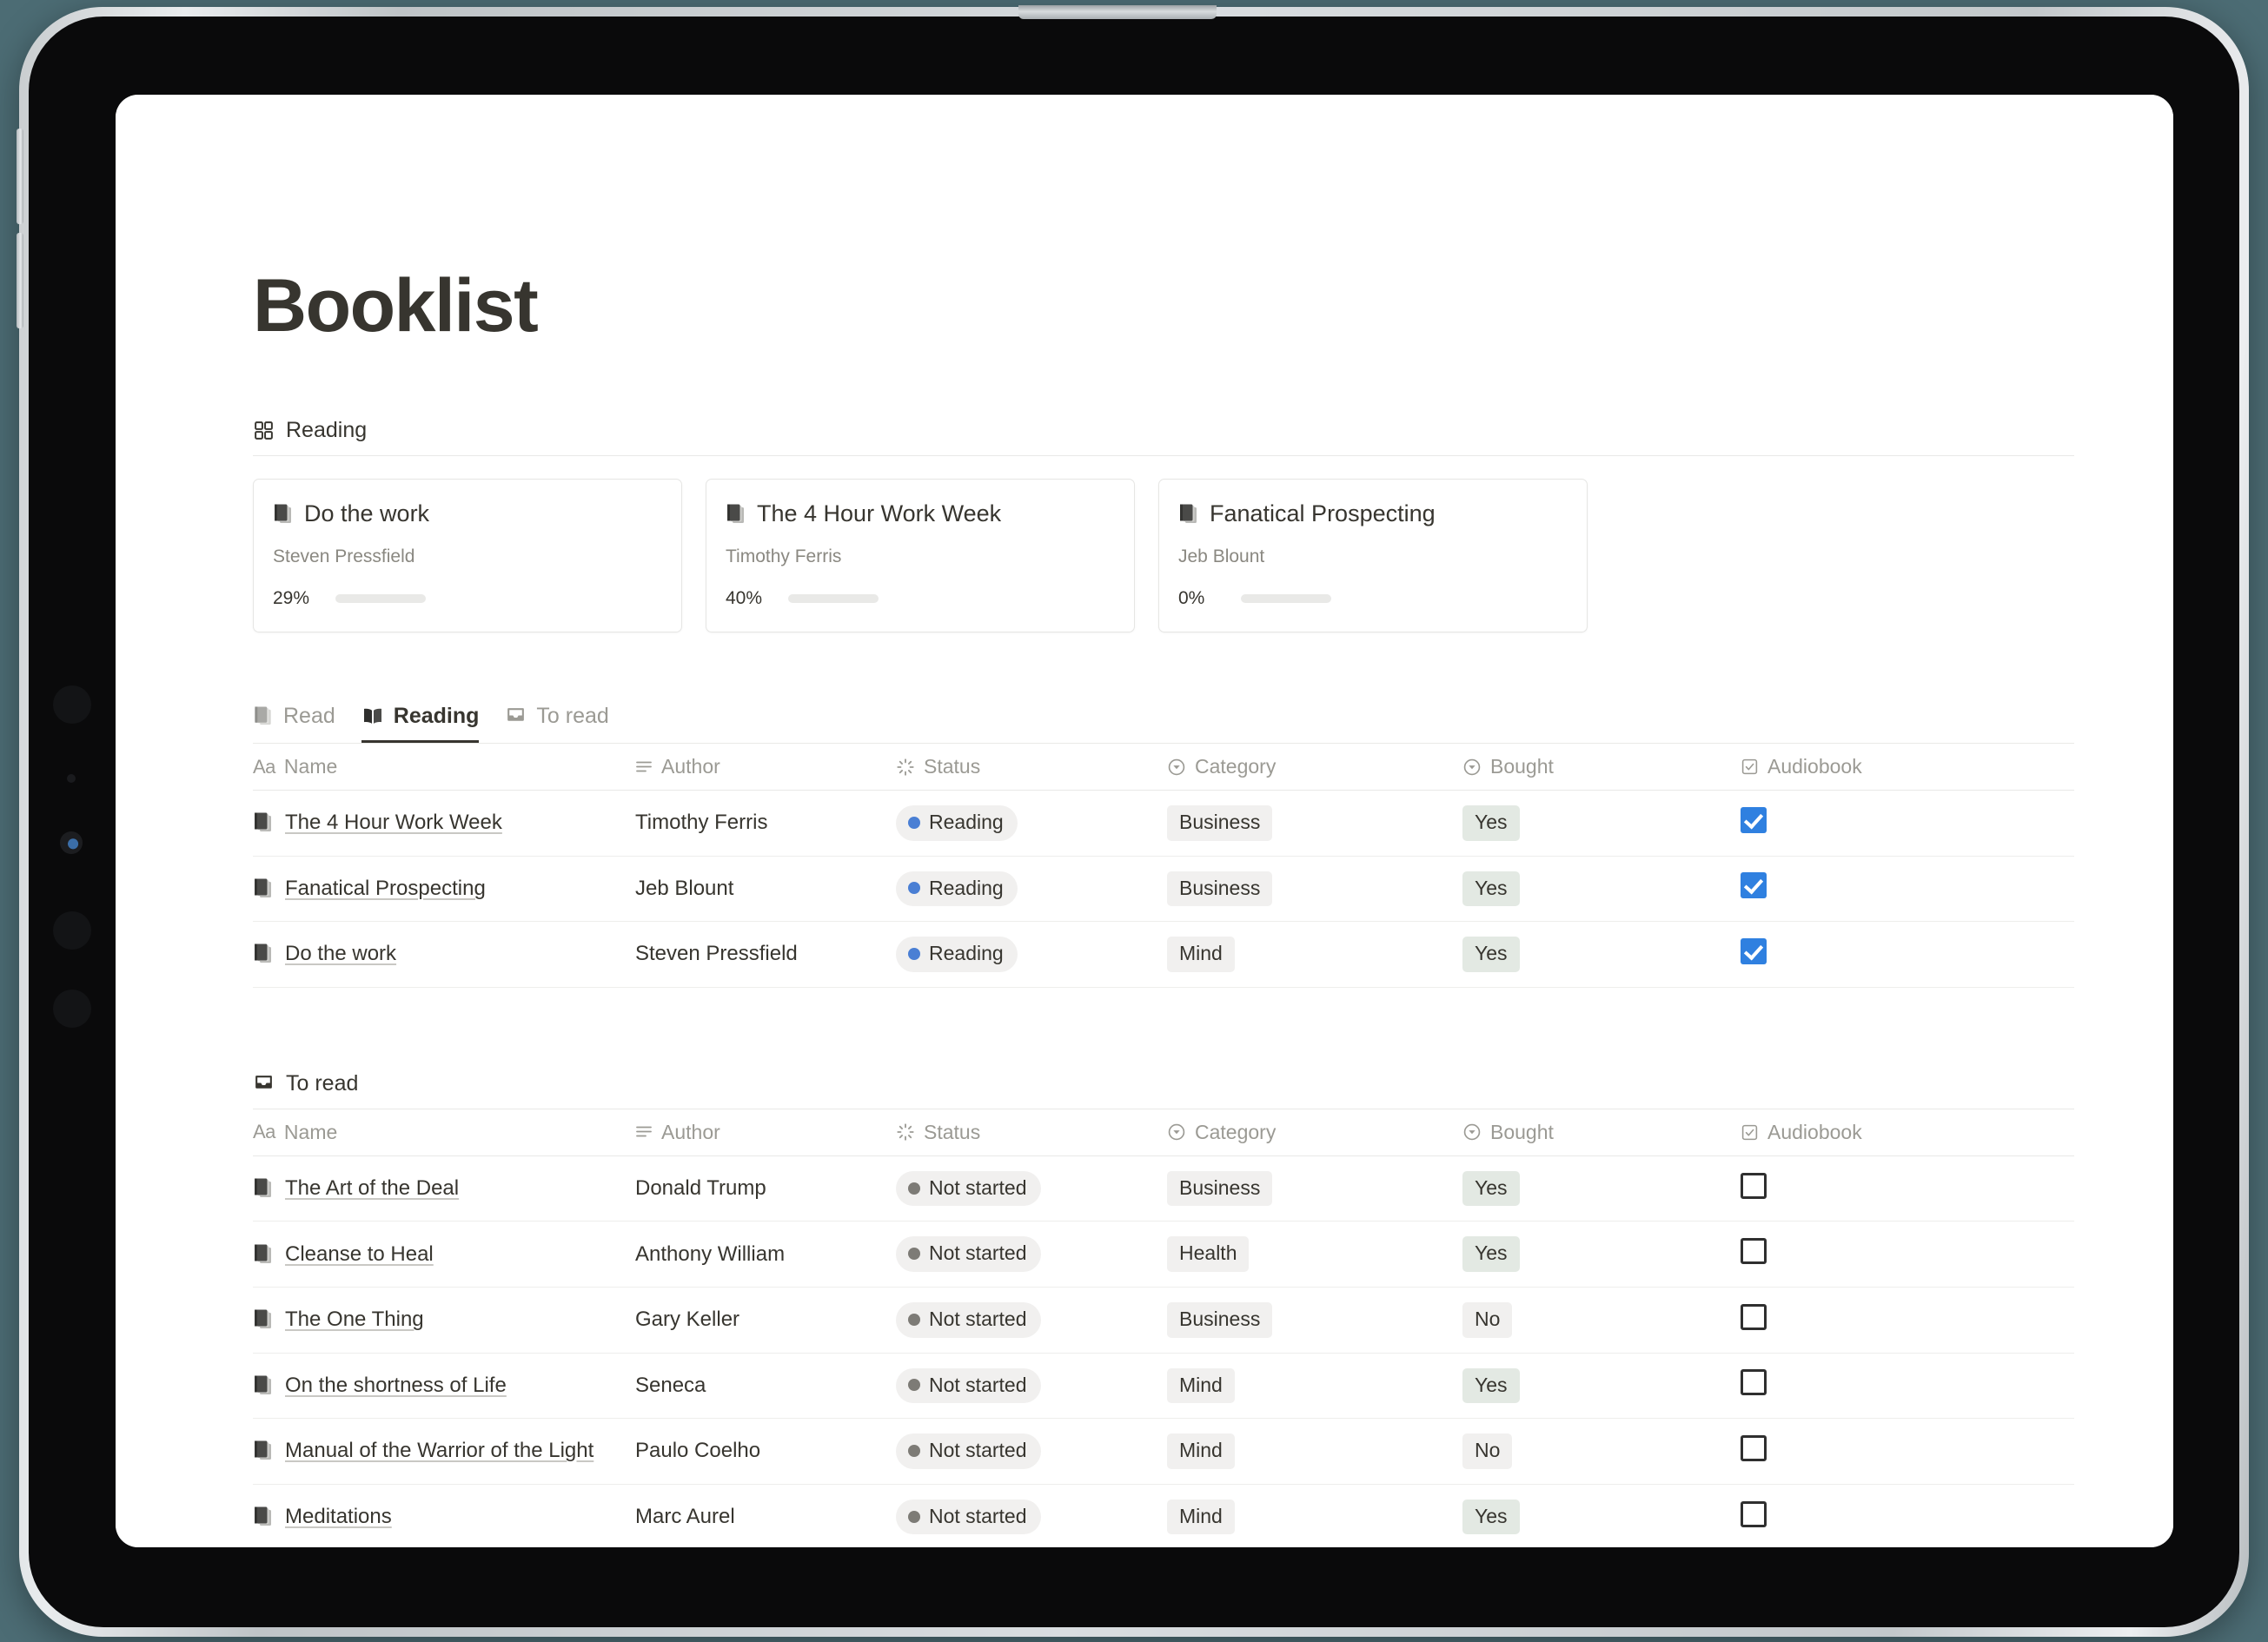 This screenshot has width=2268, height=1642. I want to click on book-name-link: Cleanse to Heal, so click(359, 1254).